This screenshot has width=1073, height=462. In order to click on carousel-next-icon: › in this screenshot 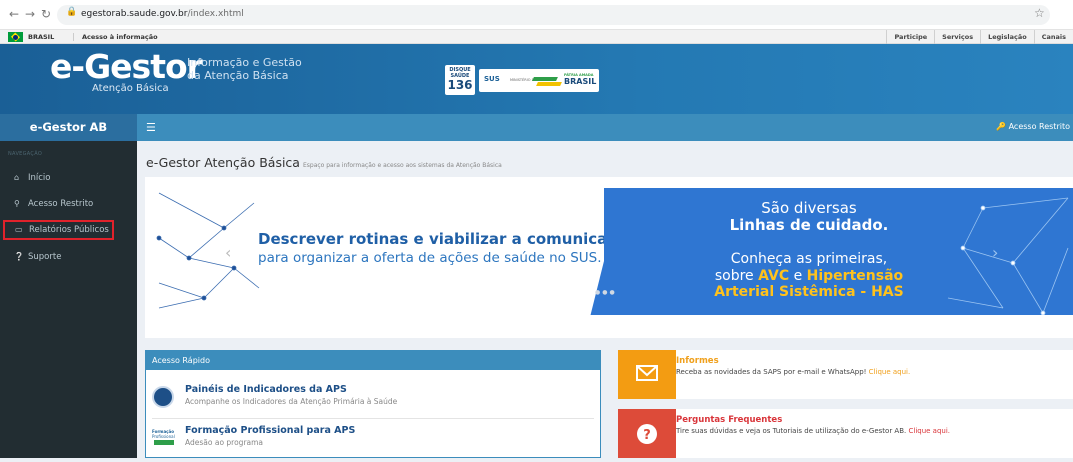, I will do `click(995, 252)`.